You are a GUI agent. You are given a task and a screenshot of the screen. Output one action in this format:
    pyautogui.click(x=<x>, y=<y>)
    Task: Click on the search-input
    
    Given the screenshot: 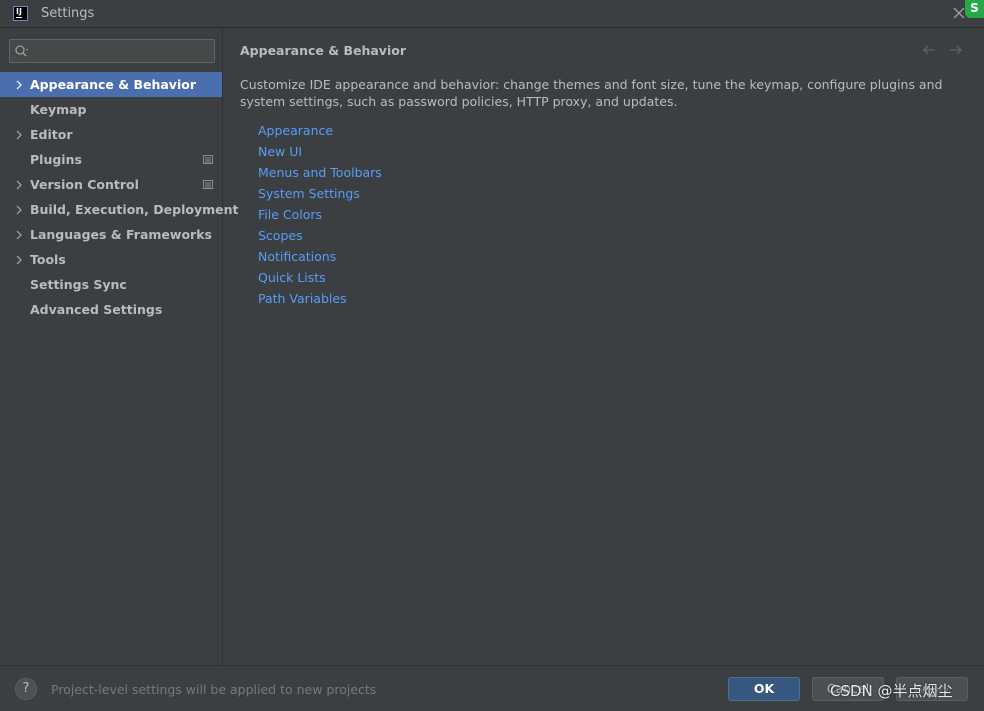 What is the action you would take?
    pyautogui.click(x=124, y=52)
    